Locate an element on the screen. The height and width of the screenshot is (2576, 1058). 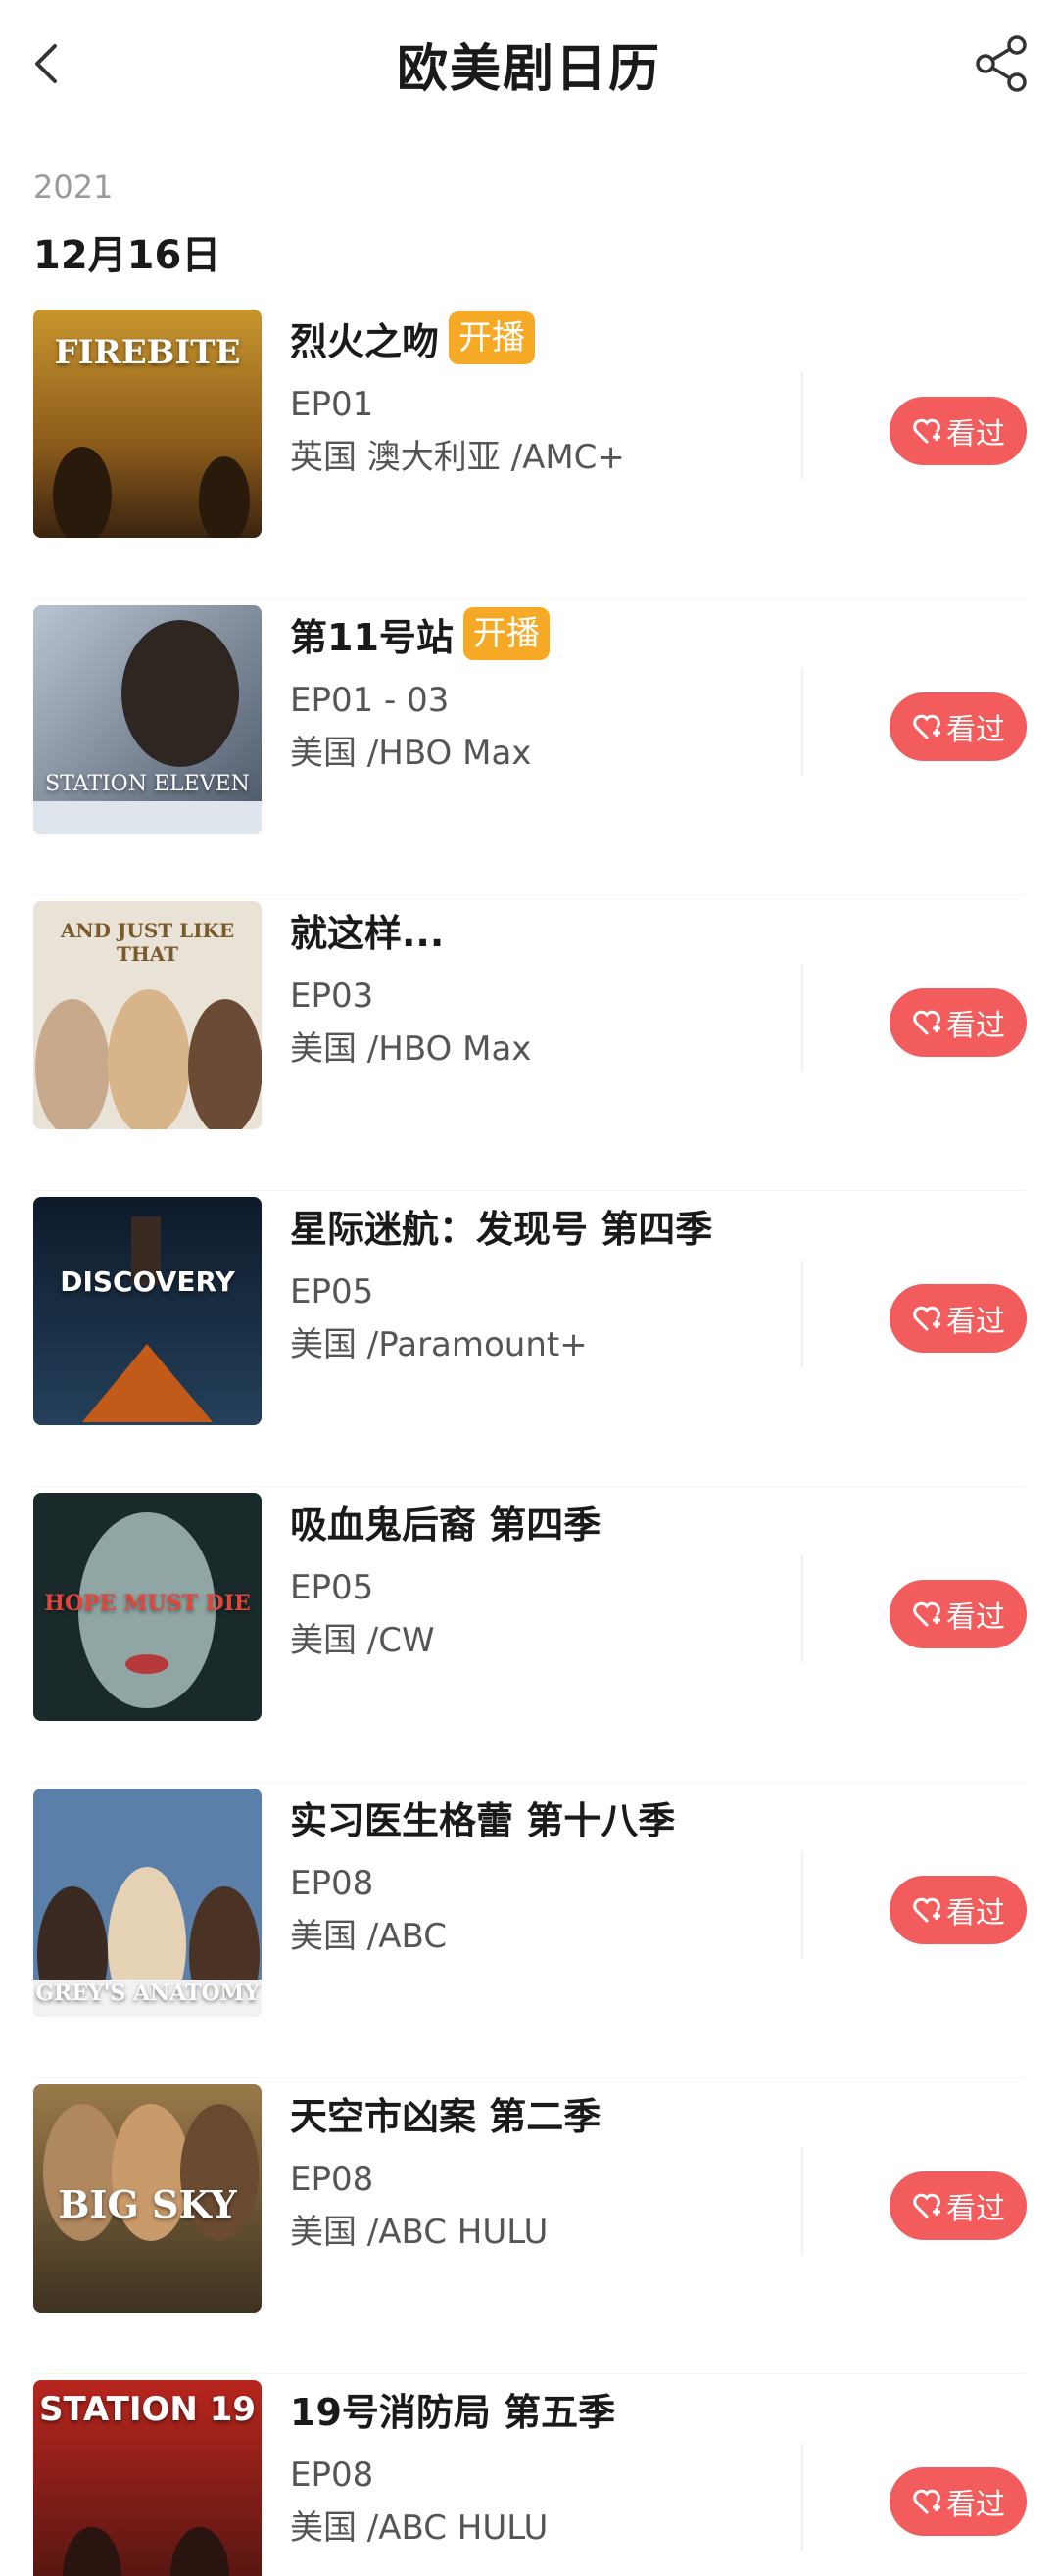
poster-title: AND JUST LIKE THAT is located at coordinates (147, 942).